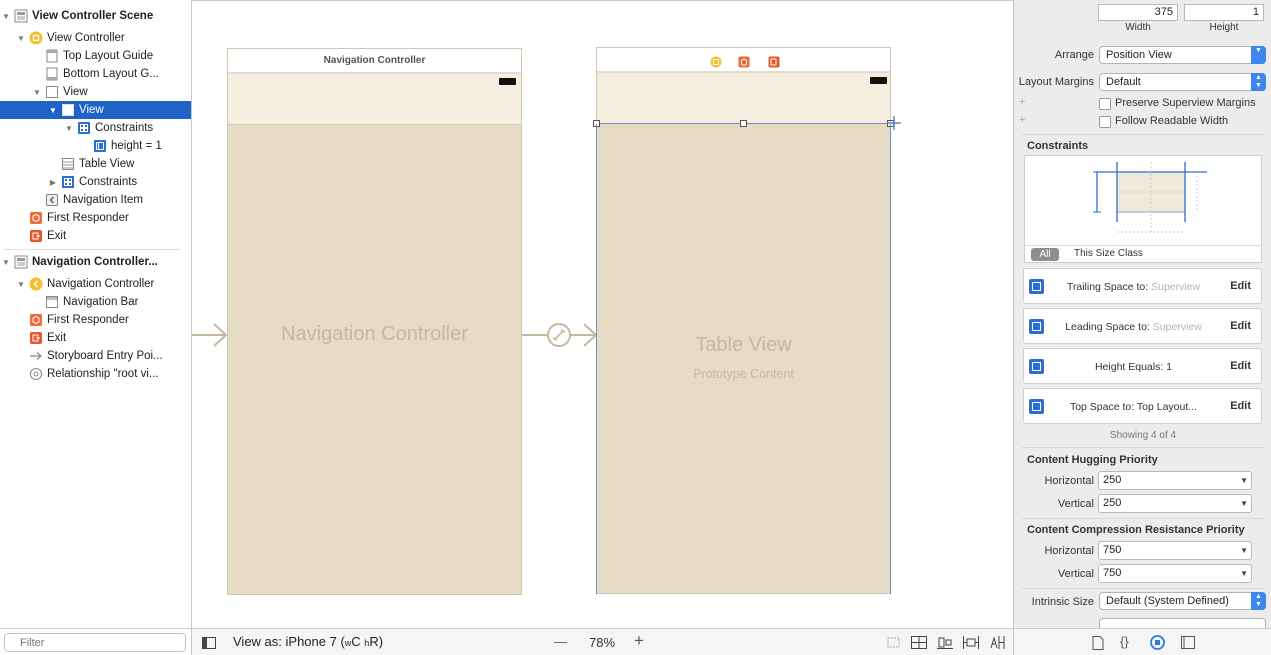 The image size is (1271, 655). What do you see at coordinates (95, 146) in the screenshot?
I see `outline-row-height-constraint: height = 1` at bounding box center [95, 146].